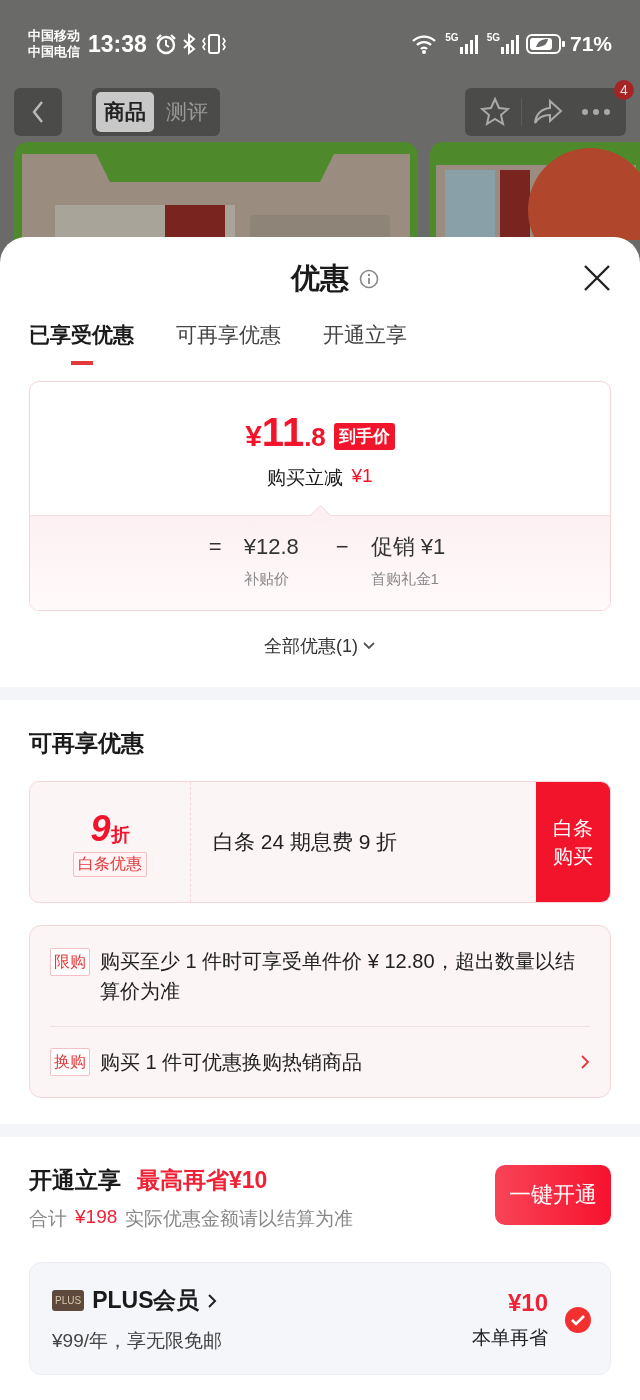 The width and height of the screenshot is (640, 1400). What do you see at coordinates (365, 343) in the screenshot?
I see `section-tab: 开通立享` at bounding box center [365, 343].